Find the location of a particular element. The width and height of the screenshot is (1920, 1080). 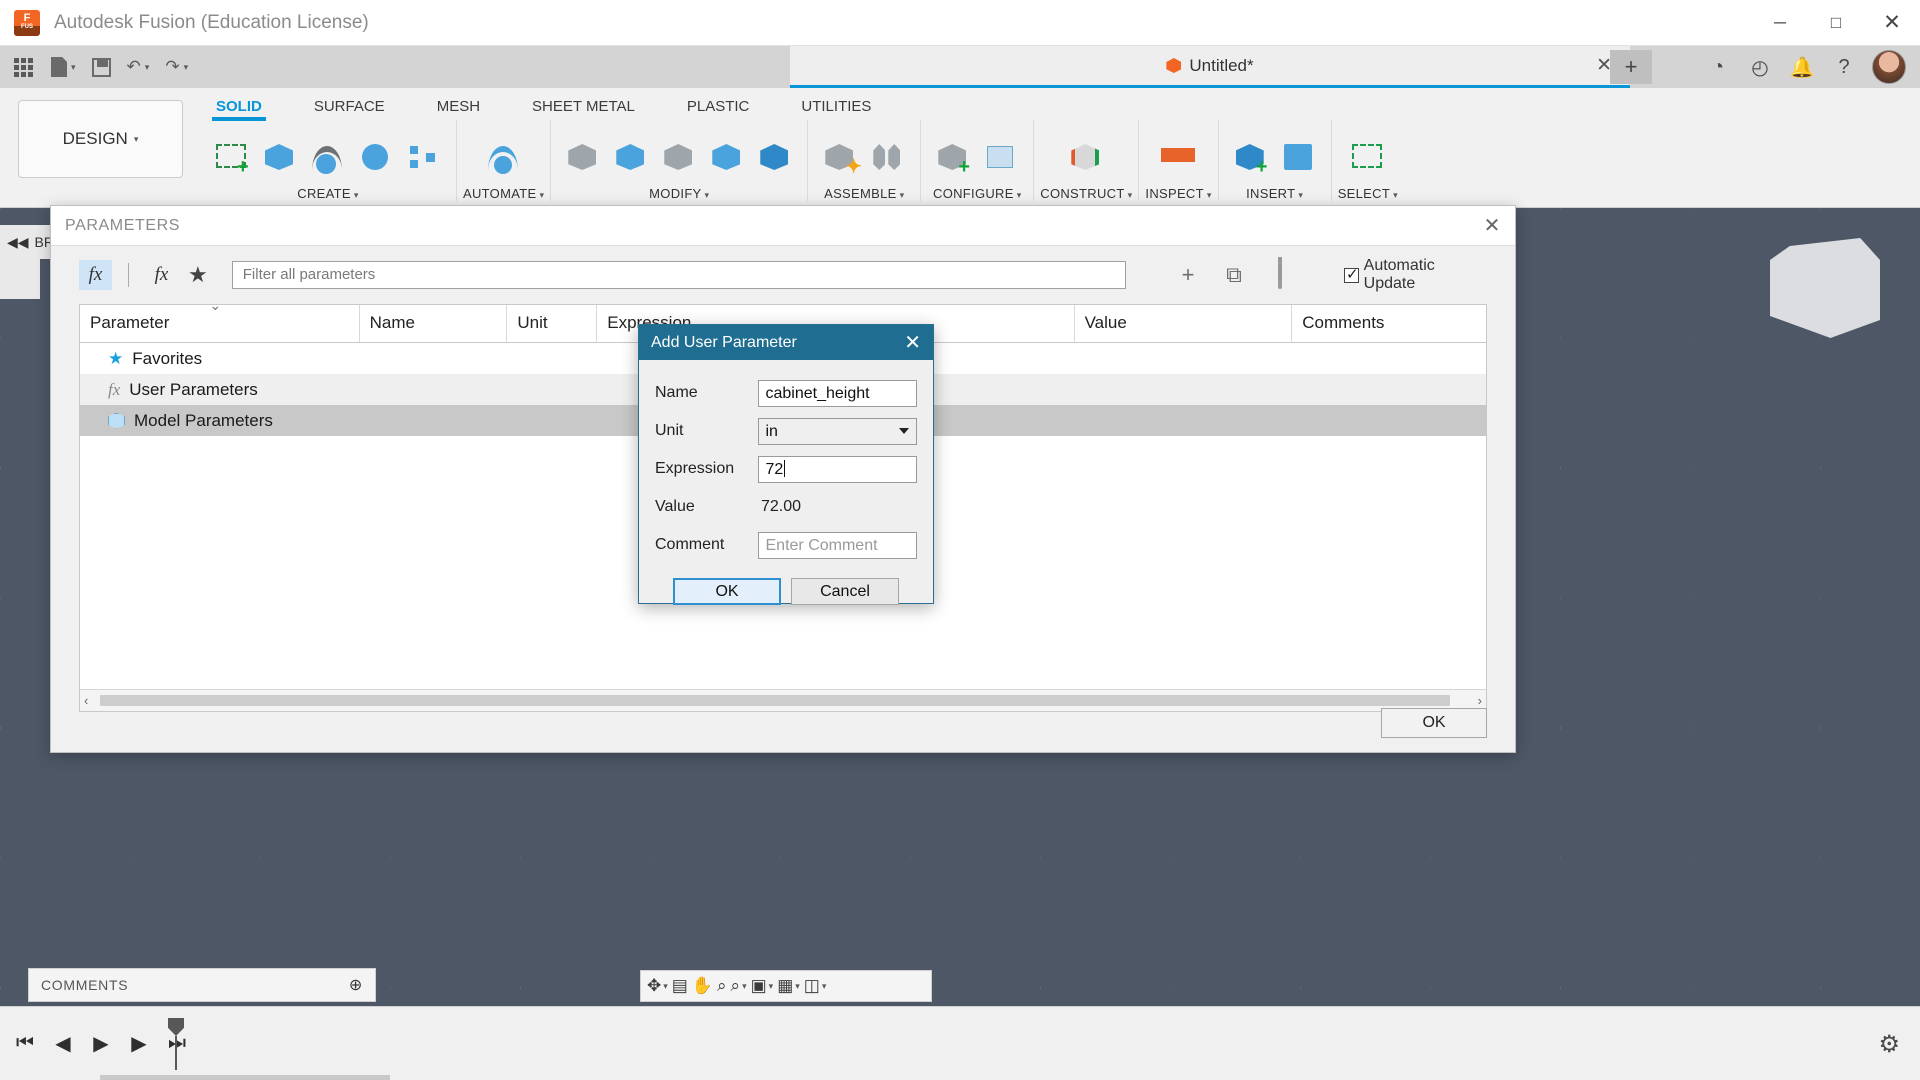

automate-label: AUTOMATE is located at coordinates (500, 193).